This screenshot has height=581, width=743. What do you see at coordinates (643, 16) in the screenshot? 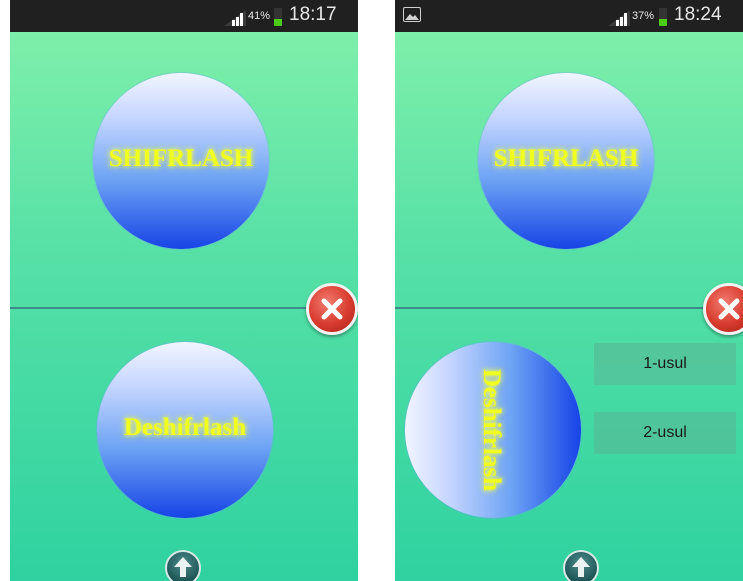
I see `battery-percent: 37%` at bounding box center [643, 16].